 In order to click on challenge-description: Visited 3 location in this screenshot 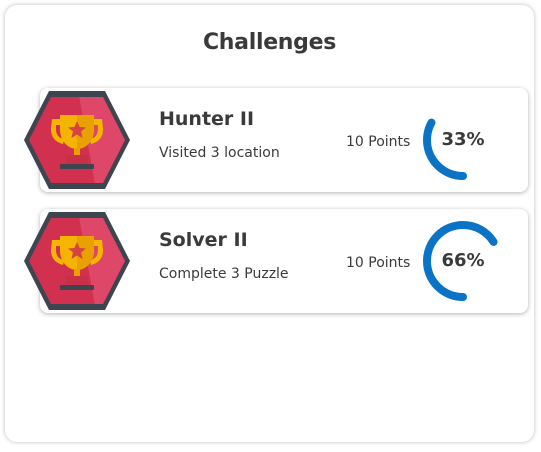, I will do `click(219, 153)`.